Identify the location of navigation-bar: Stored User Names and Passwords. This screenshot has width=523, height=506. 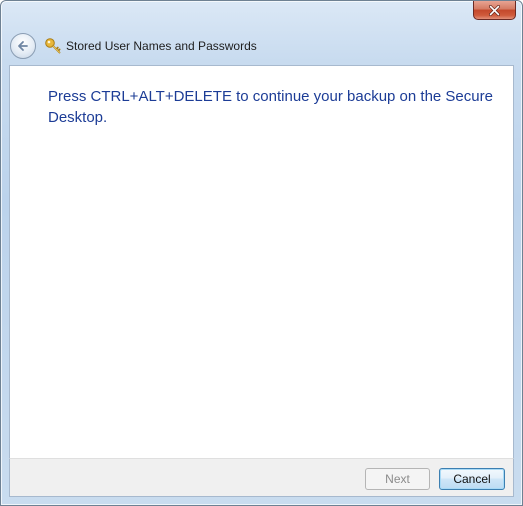
(261, 46).